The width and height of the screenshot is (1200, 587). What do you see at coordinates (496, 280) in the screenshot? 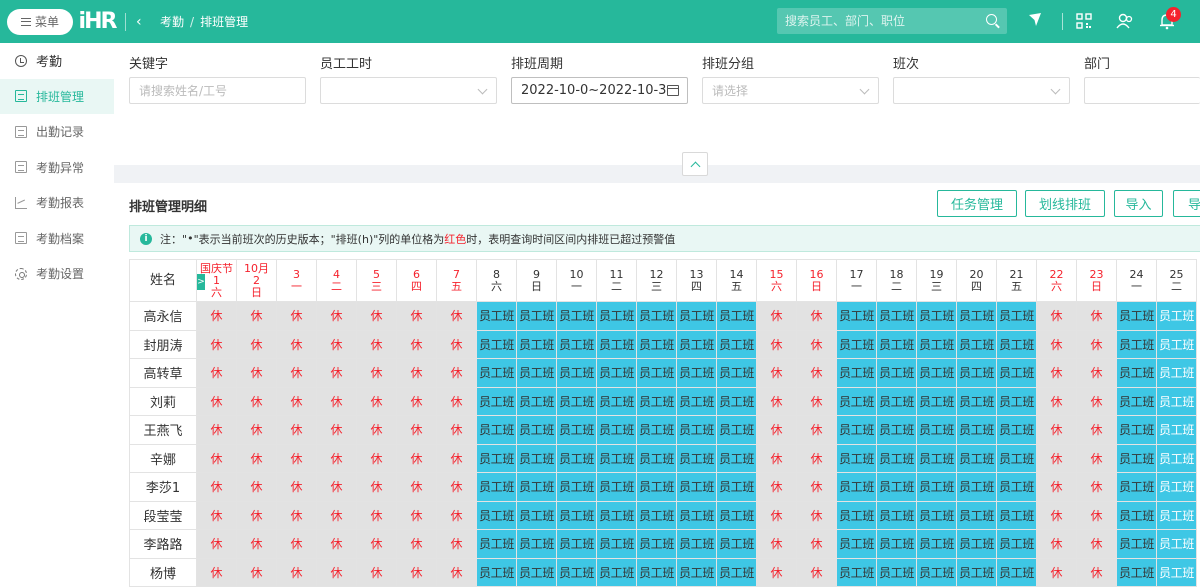
I see `day-header: 8六` at bounding box center [496, 280].